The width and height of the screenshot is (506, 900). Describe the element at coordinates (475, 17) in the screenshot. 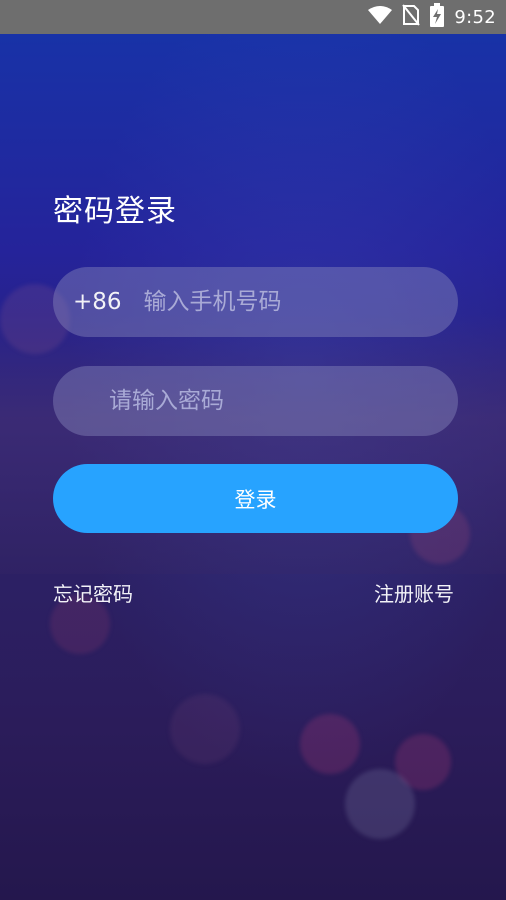

I see `status-time: 9:52` at that location.